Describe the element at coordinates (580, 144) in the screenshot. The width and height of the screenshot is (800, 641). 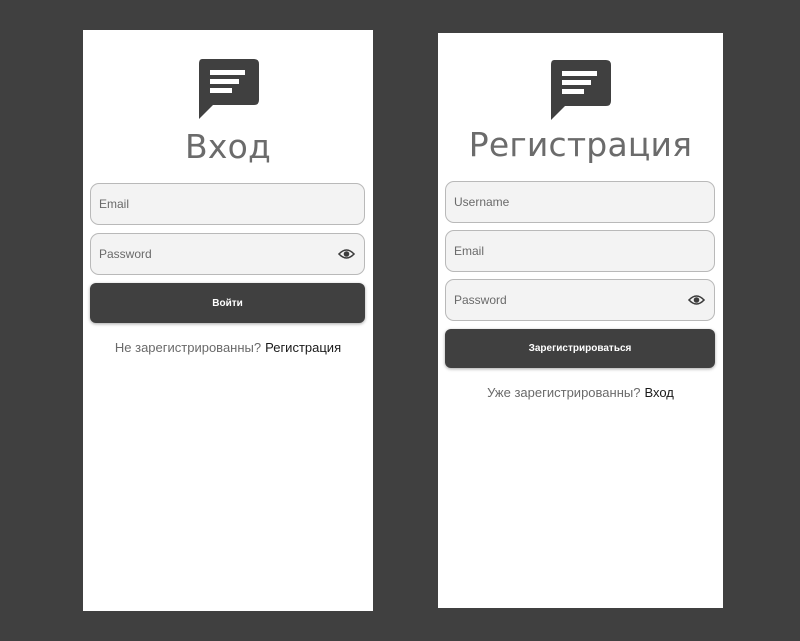
I see `page-title: Регистрация` at that location.